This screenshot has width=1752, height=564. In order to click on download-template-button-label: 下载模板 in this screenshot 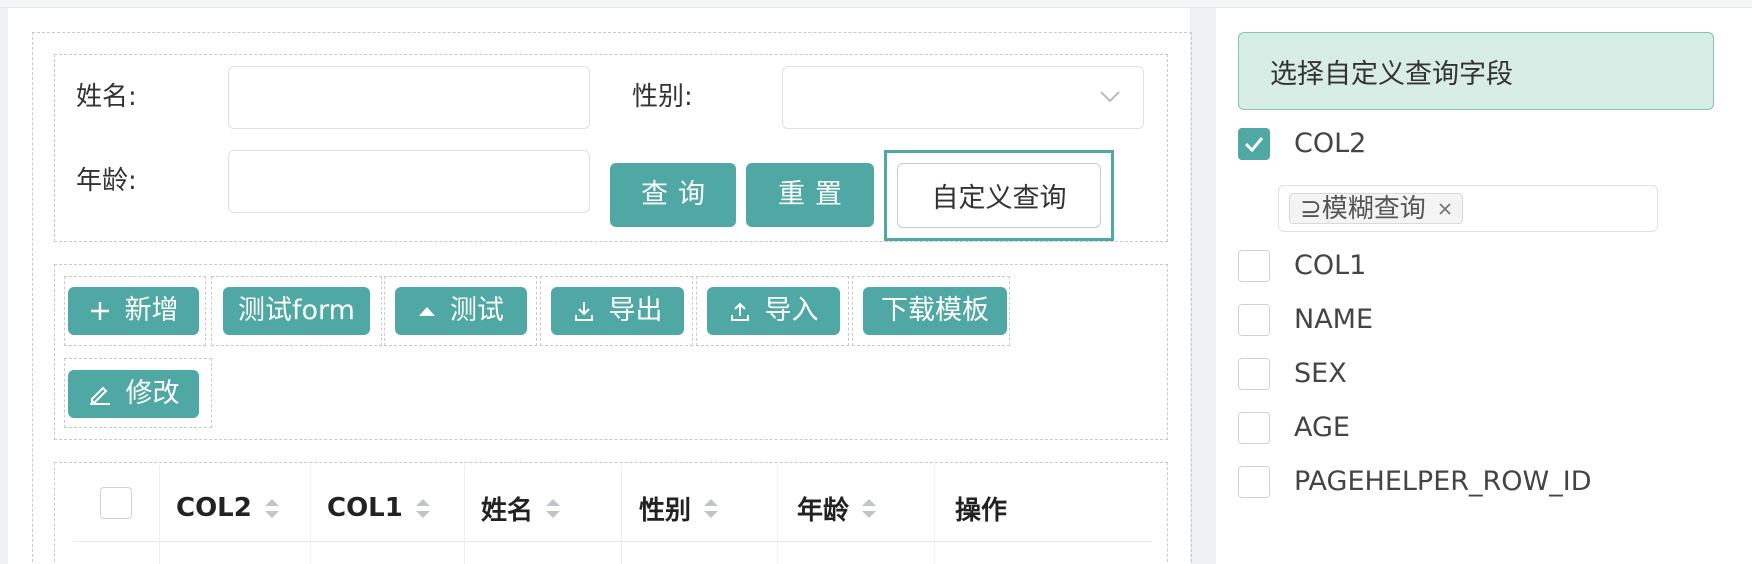, I will do `click(935, 310)`.